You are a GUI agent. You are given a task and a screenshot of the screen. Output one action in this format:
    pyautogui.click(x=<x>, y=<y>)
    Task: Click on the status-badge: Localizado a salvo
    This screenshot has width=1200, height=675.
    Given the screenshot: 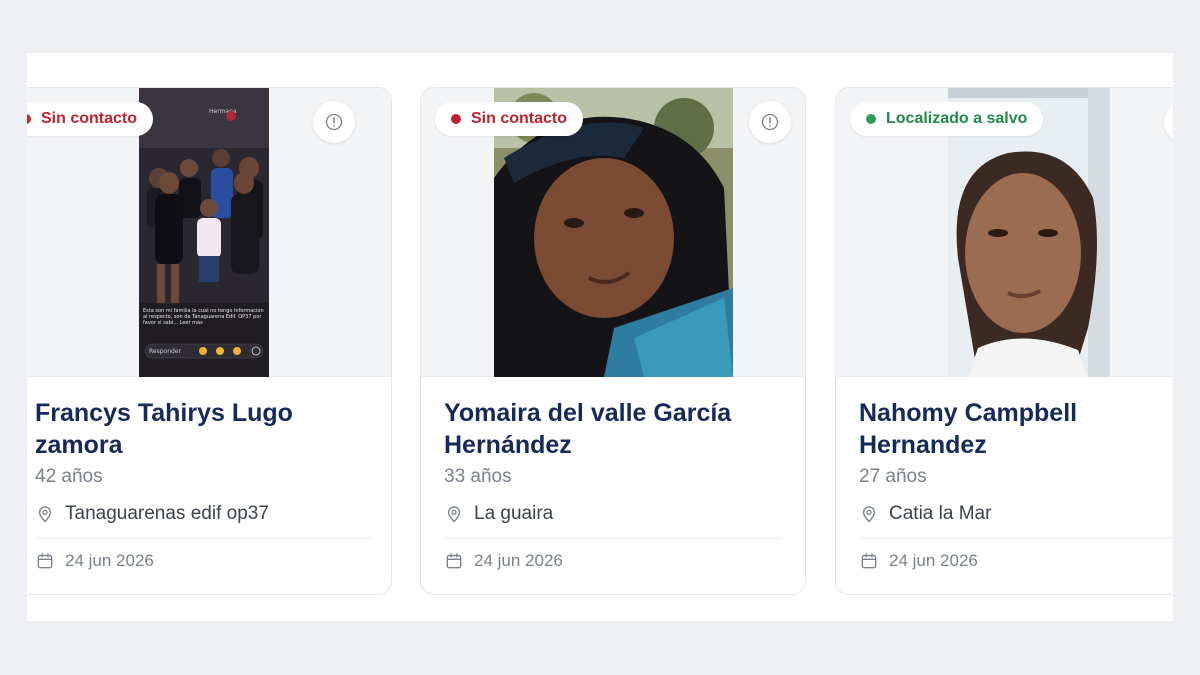 What is the action you would take?
    pyautogui.click(x=947, y=119)
    